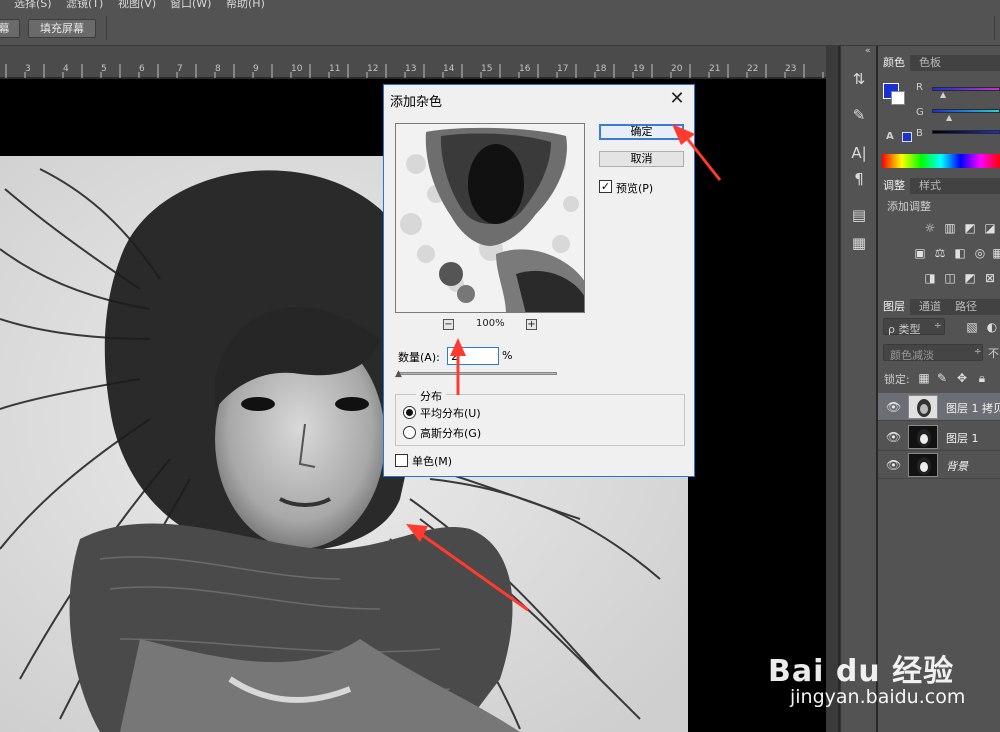 The image size is (1000, 732). What do you see at coordinates (861, 671) in the screenshot?
I see `watermark-logo: Bai du 经验` at bounding box center [861, 671].